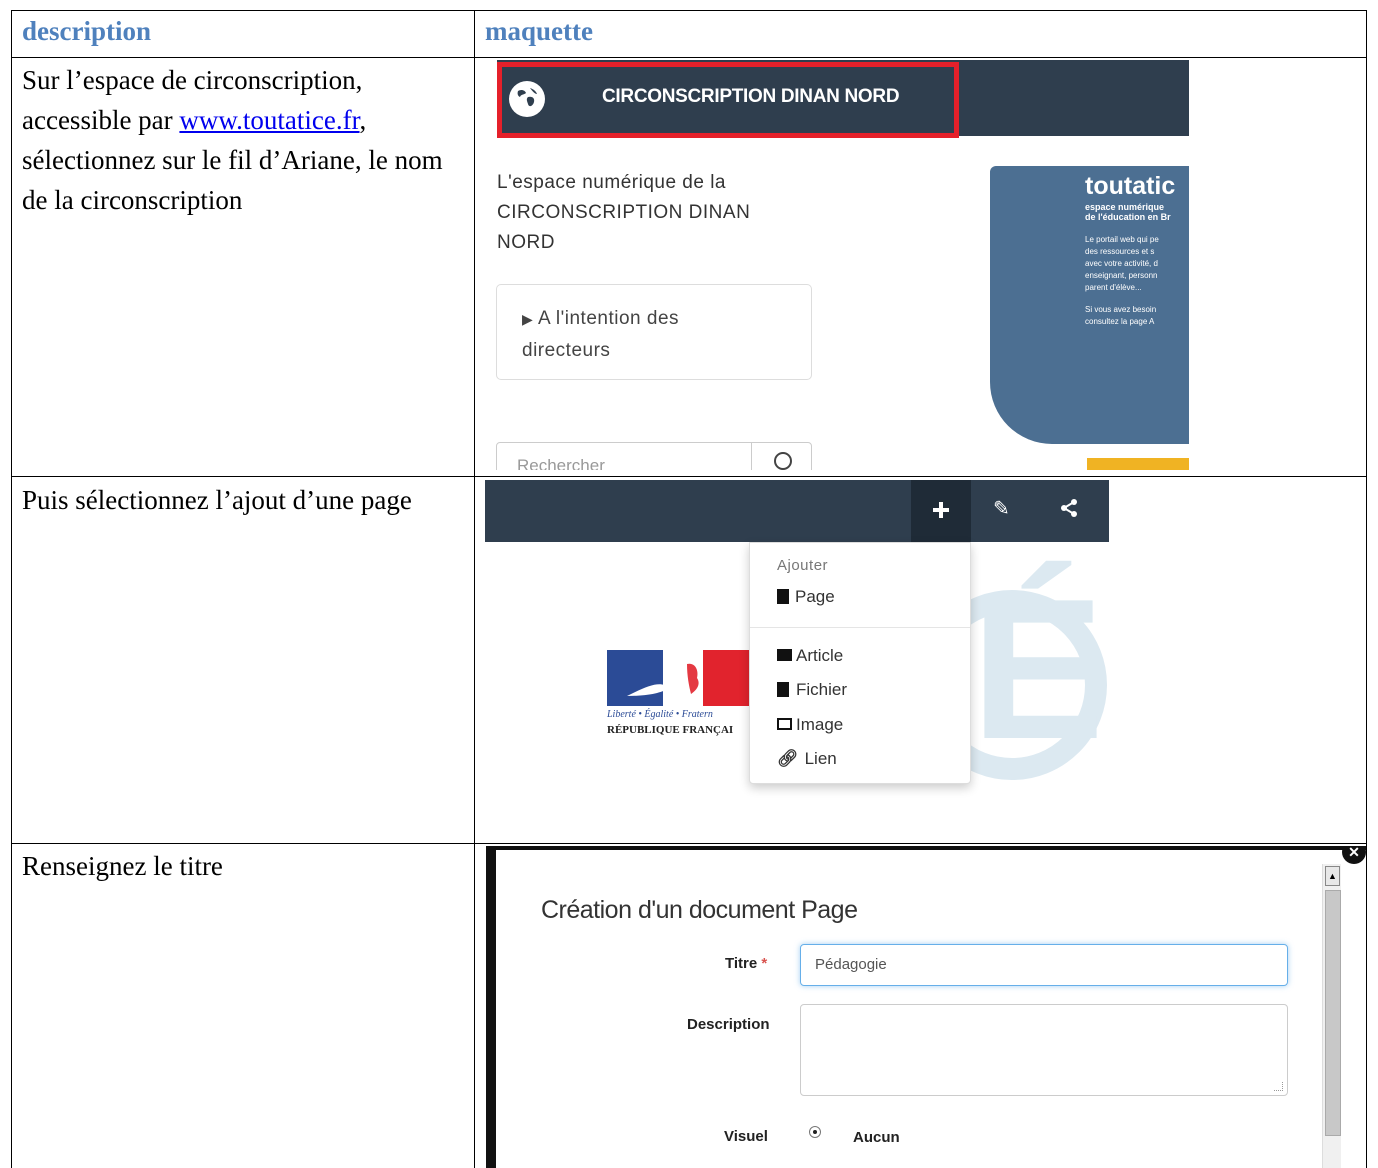  What do you see at coordinates (784, 724) in the screenshot?
I see `image-icon` at bounding box center [784, 724].